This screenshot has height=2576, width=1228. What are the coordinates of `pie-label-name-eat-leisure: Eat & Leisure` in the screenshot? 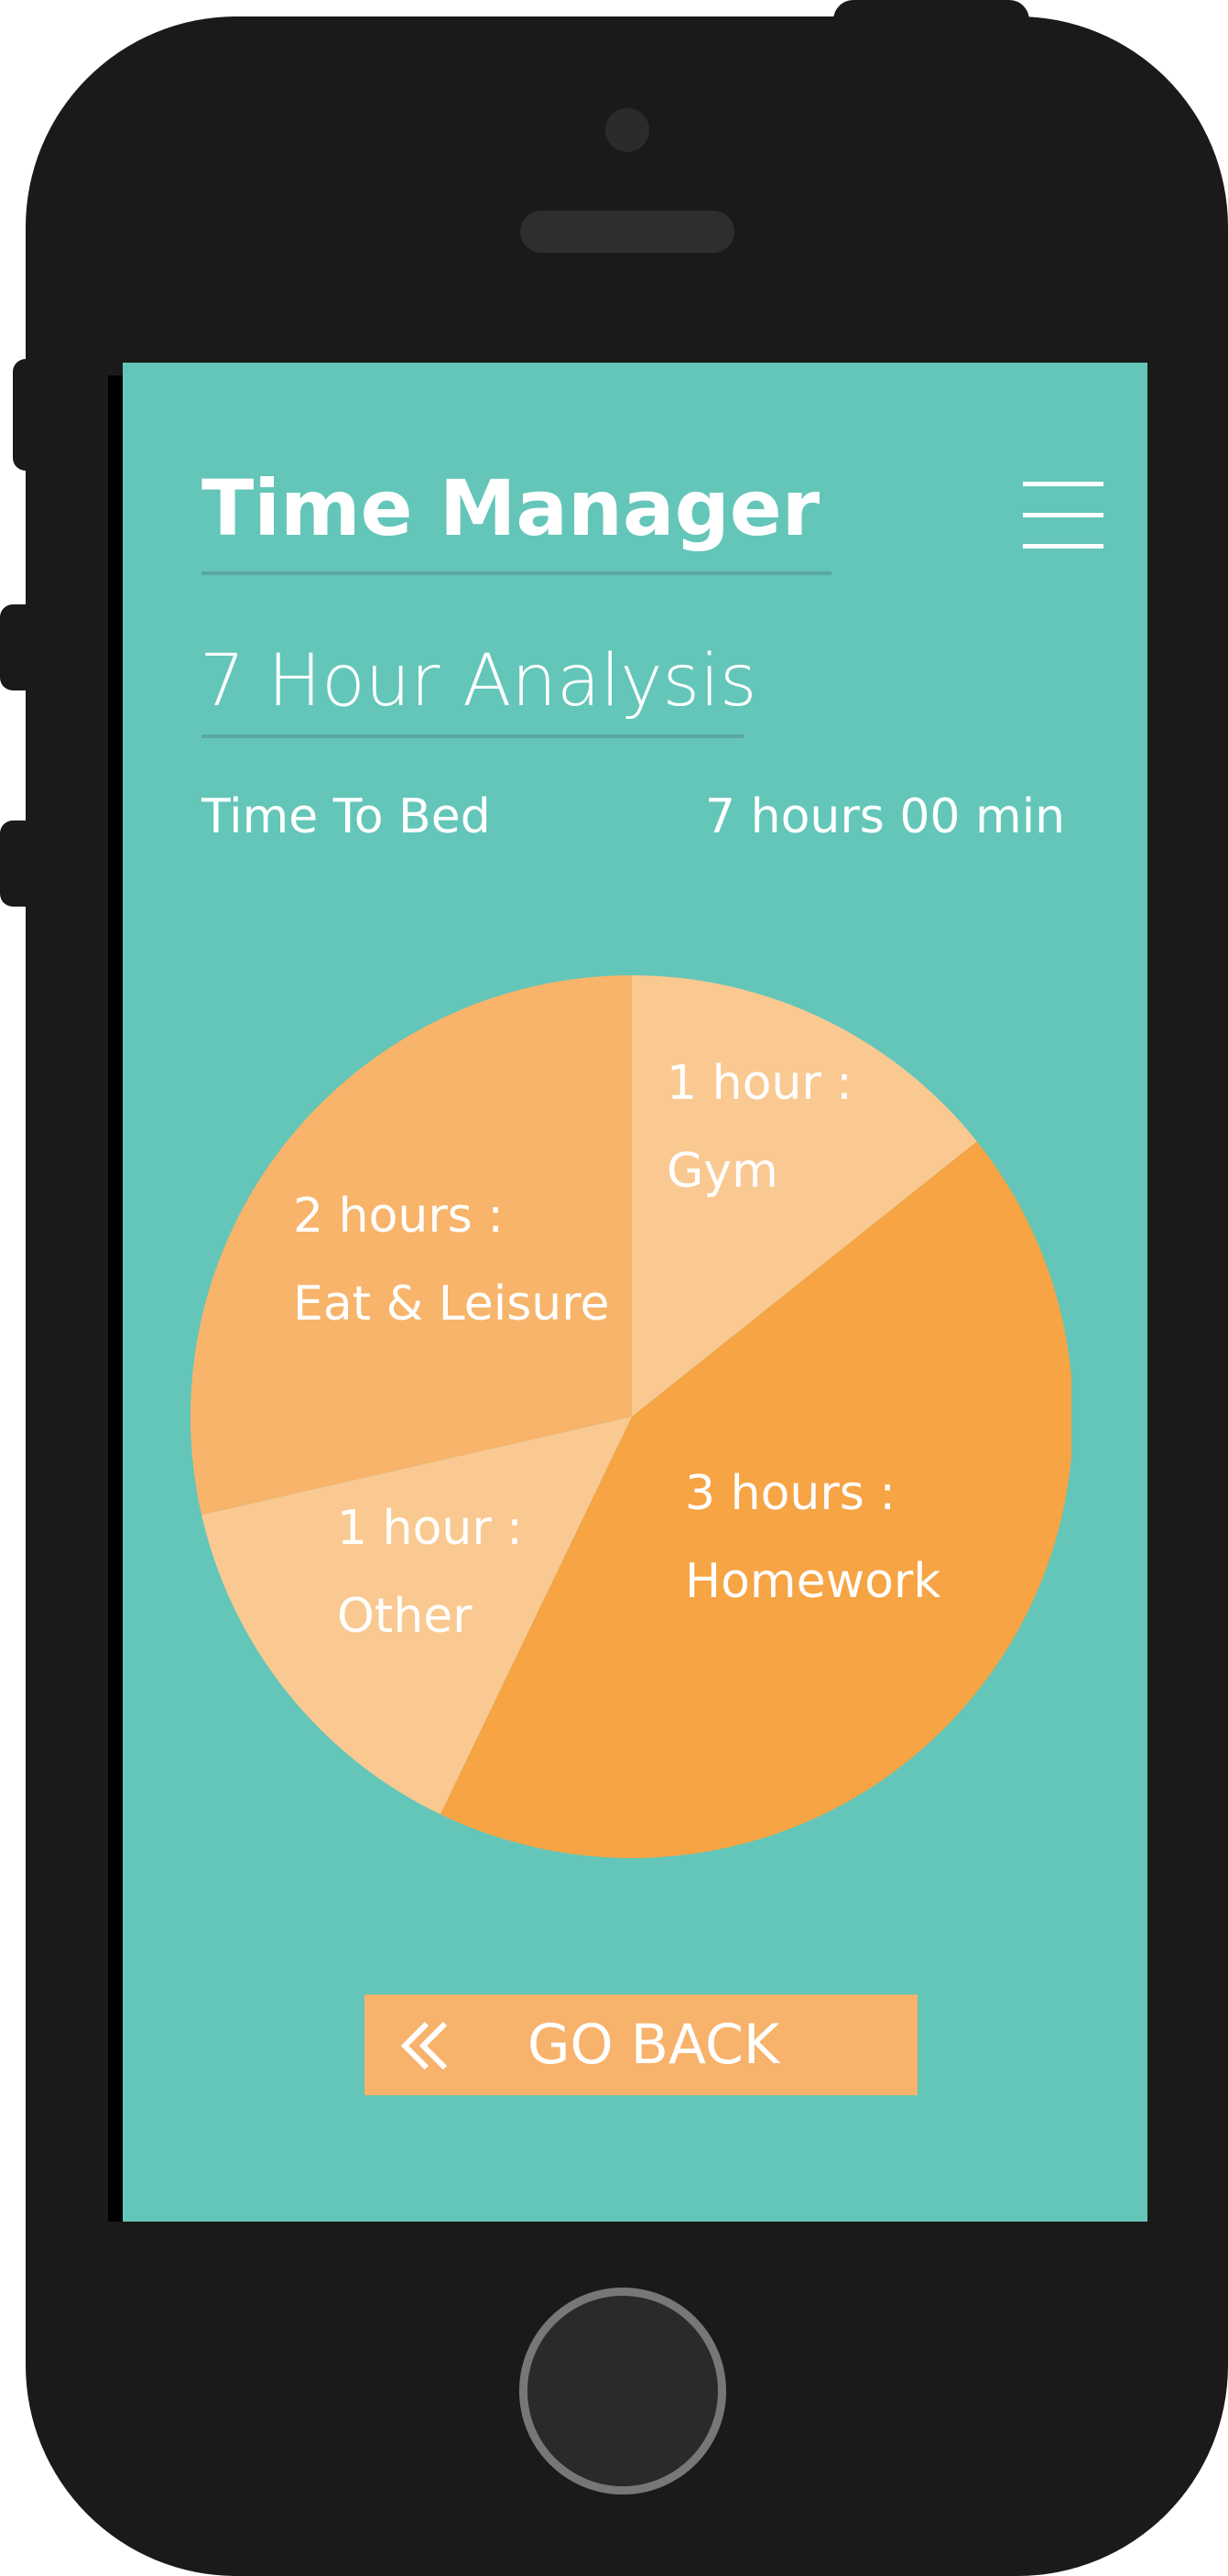 It's located at (451, 1304).